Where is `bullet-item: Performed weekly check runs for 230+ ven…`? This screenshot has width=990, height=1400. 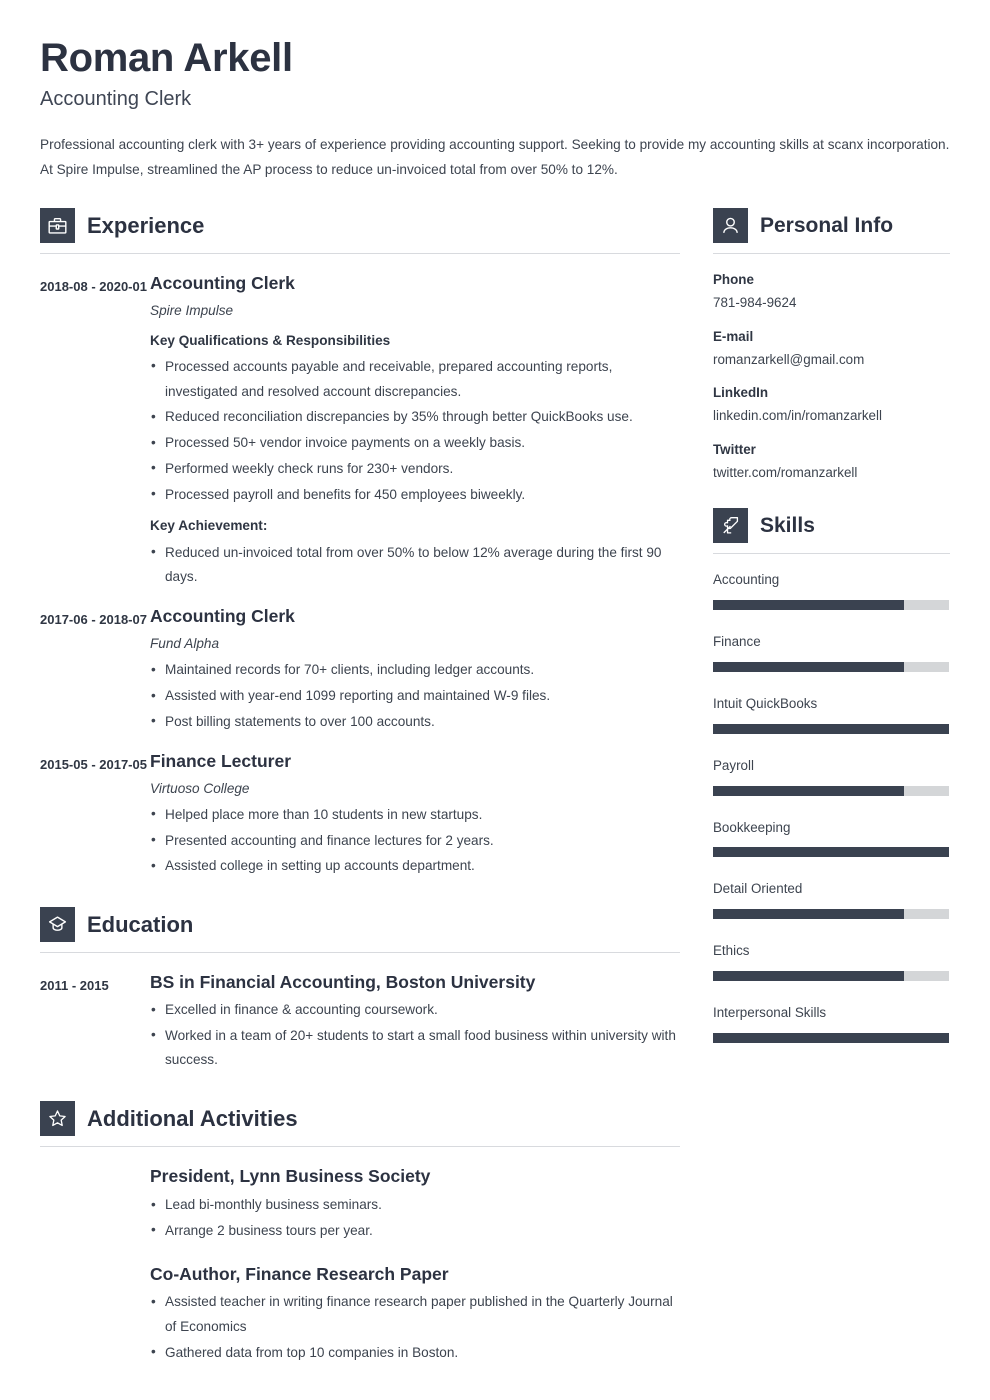
bullet-item: Performed weekly check runs for 230+ ven… is located at coordinates (415, 469).